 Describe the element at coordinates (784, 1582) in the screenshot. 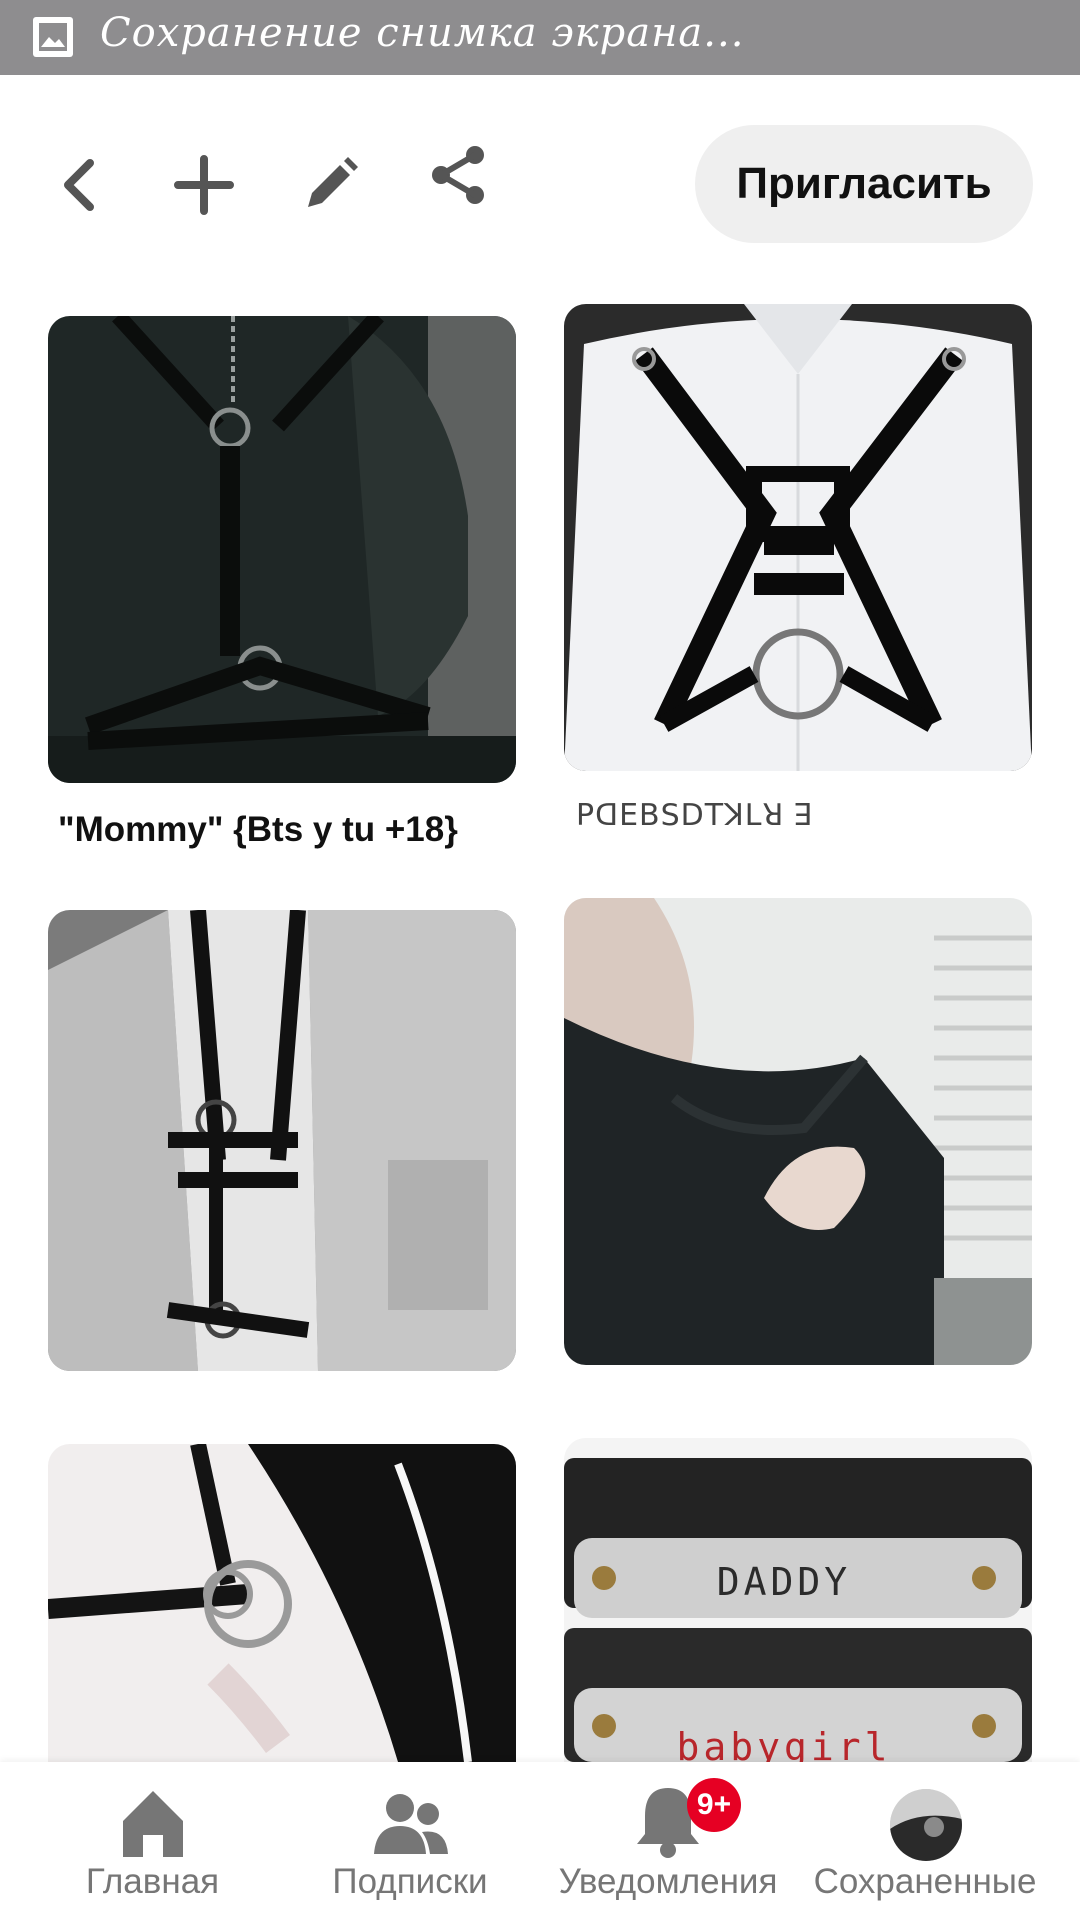

I see `bracelet-top-text: DADDY` at that location.